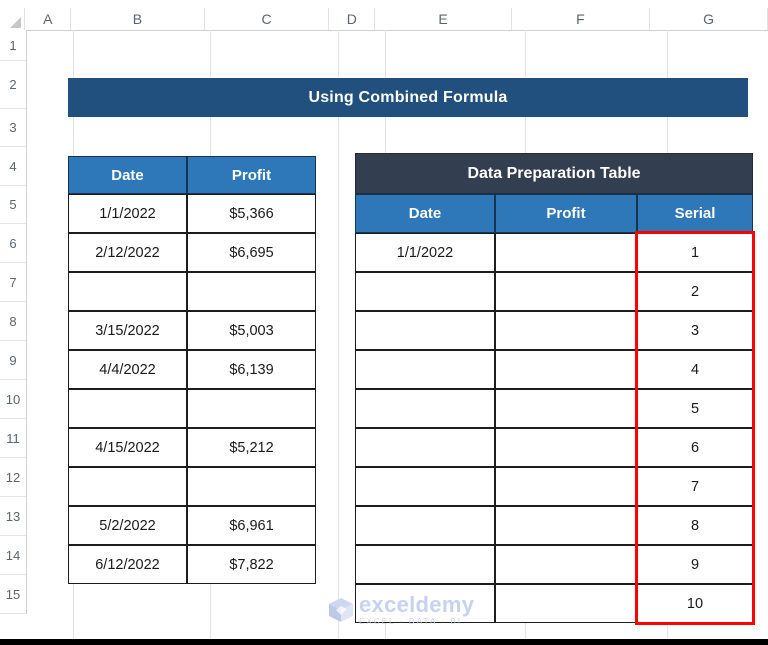  I want to click on prep-cell-serial: 4, so click(695, 369).